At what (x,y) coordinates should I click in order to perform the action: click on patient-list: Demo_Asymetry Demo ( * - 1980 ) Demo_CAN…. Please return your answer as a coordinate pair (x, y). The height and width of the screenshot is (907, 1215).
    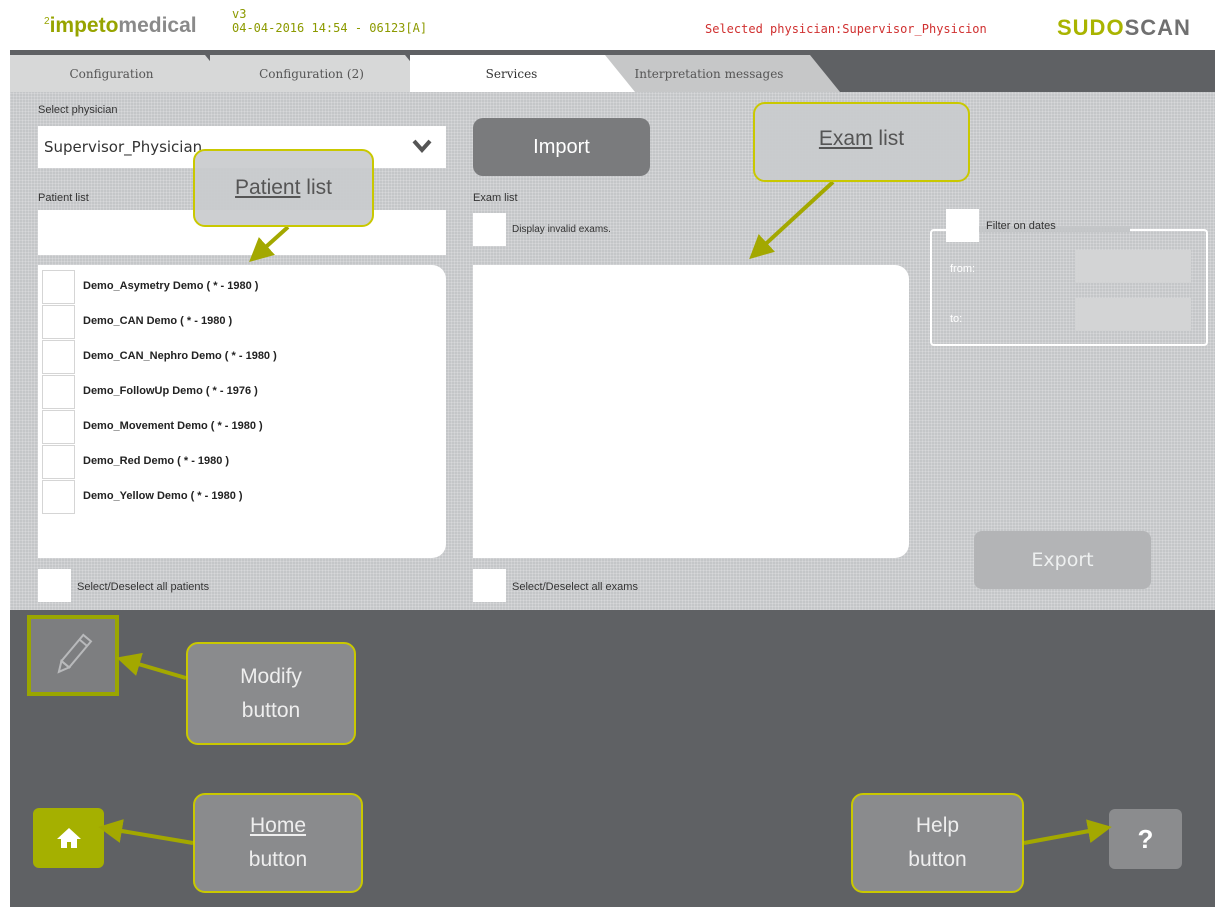
    Looking at the image, I should click on (242, 411).